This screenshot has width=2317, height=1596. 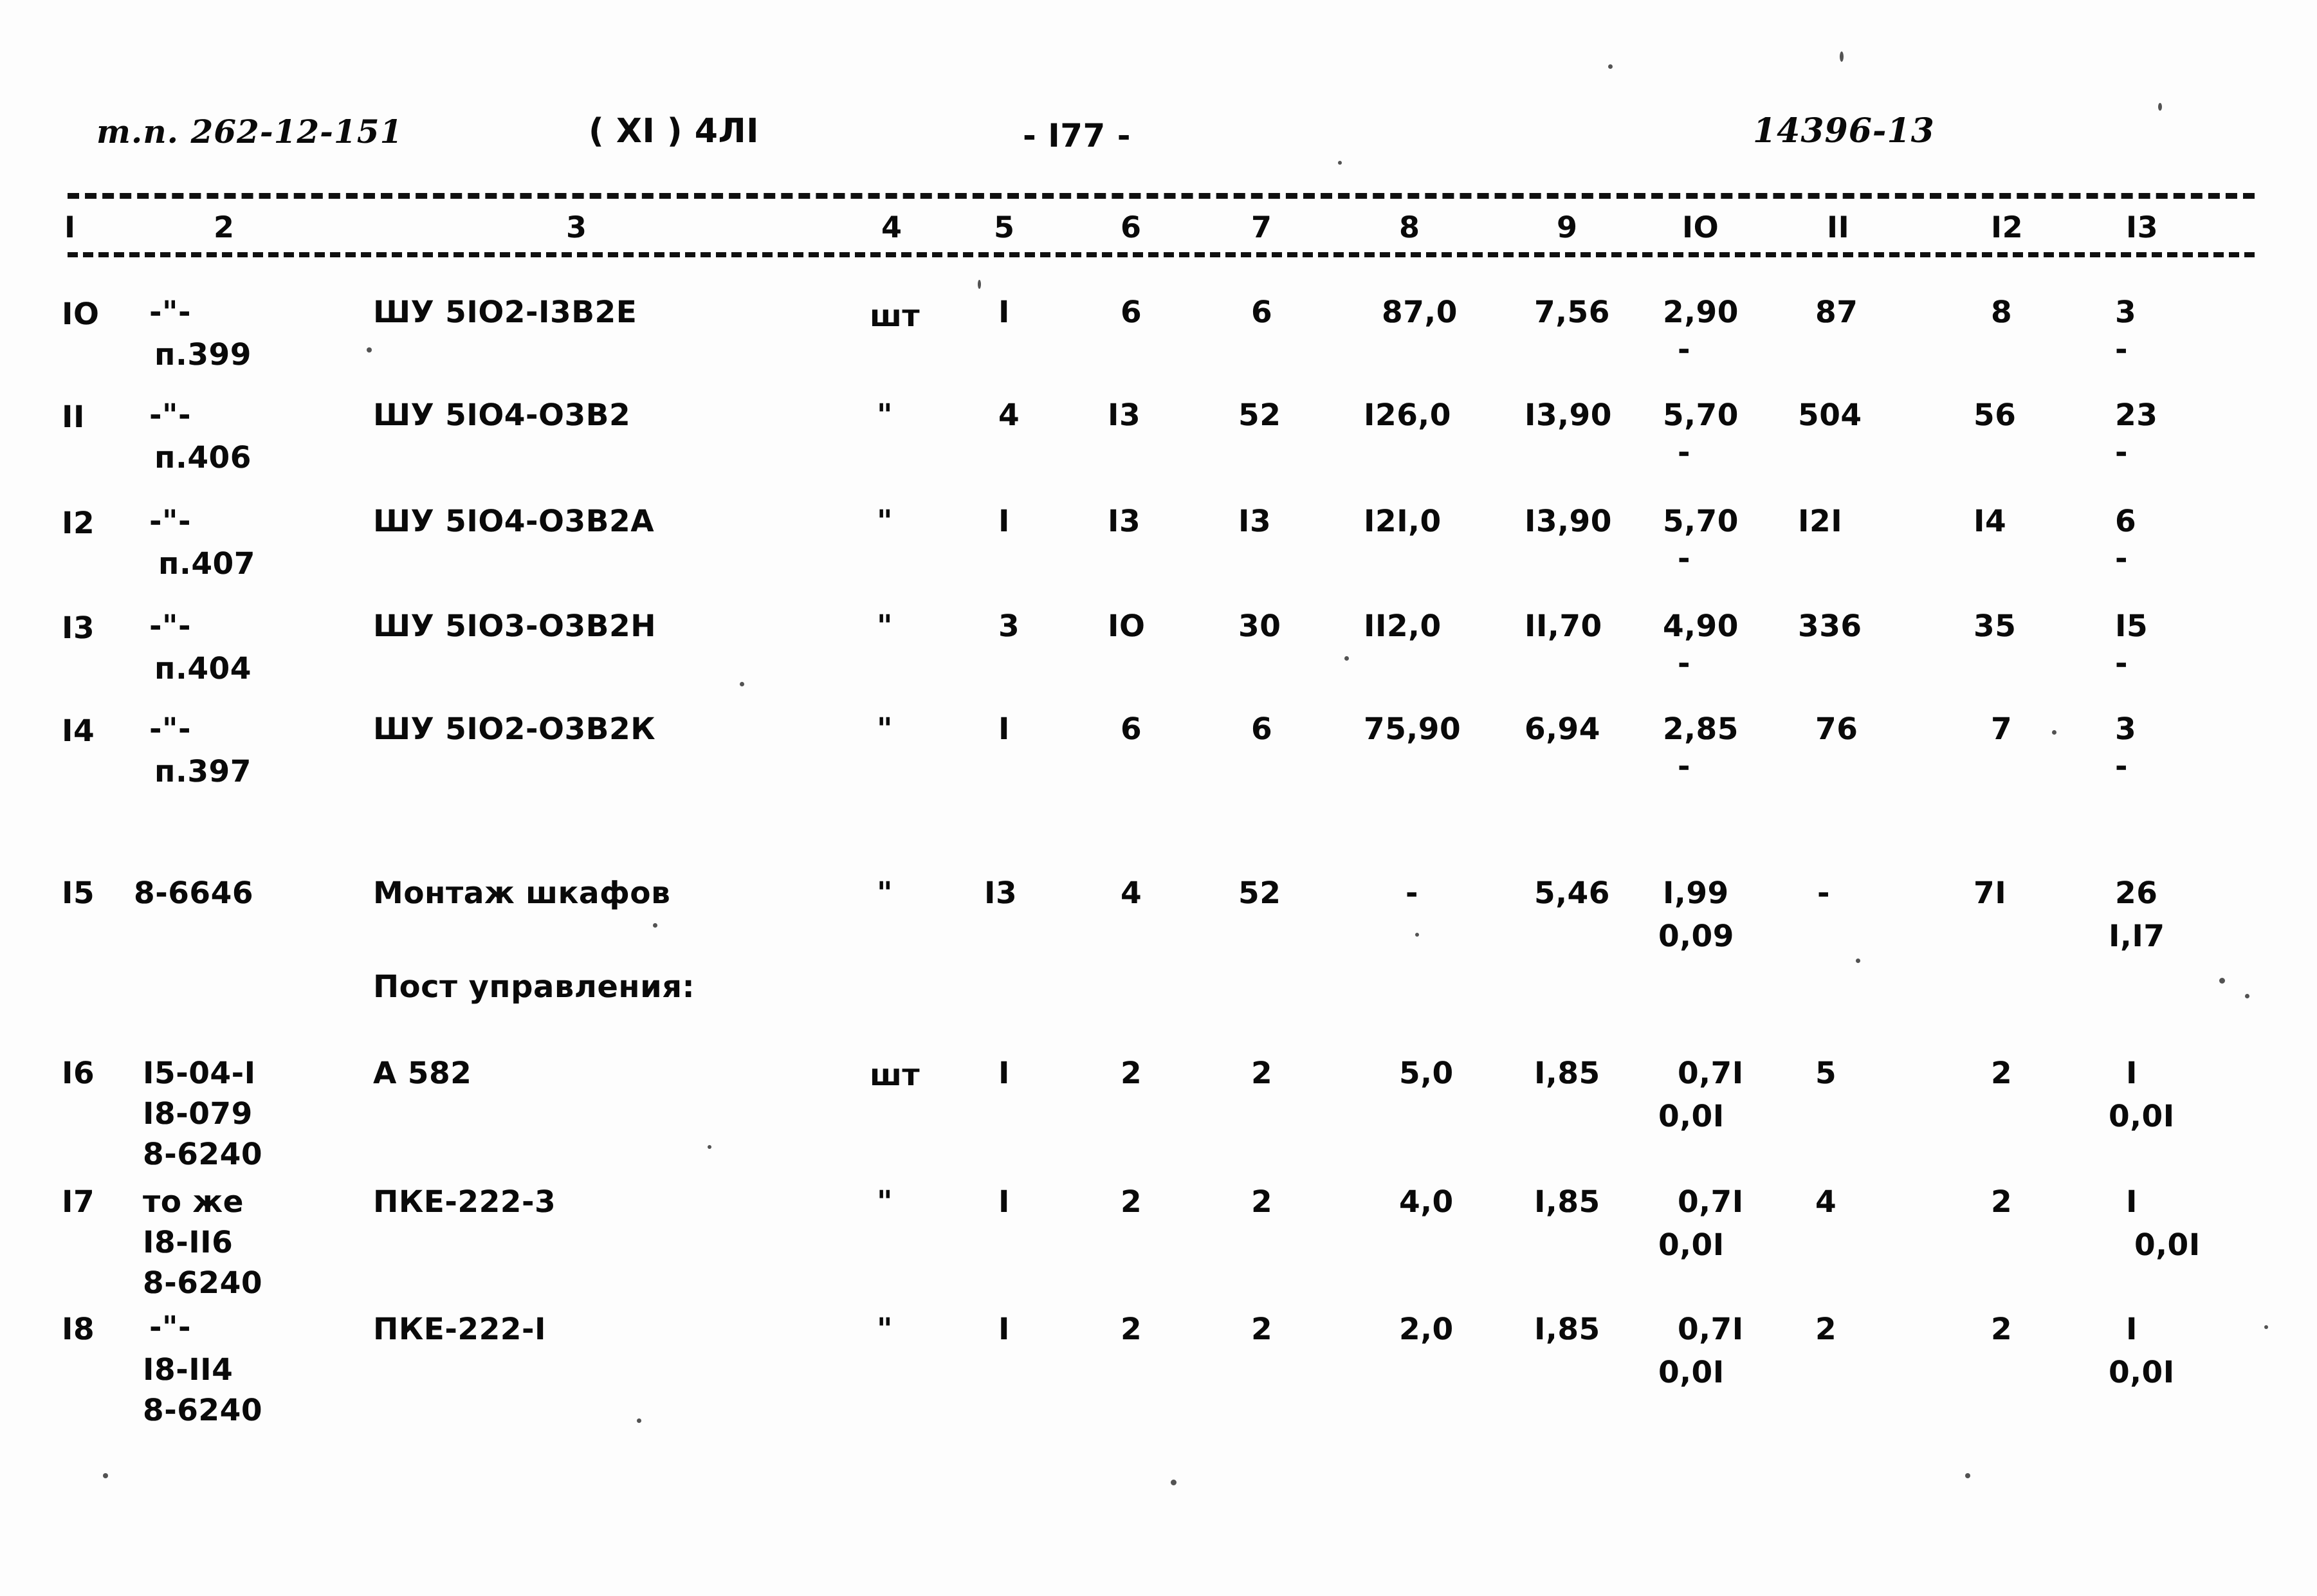 I want to click on archive-stamp: 14396-13, so click(x=1844, y=131).